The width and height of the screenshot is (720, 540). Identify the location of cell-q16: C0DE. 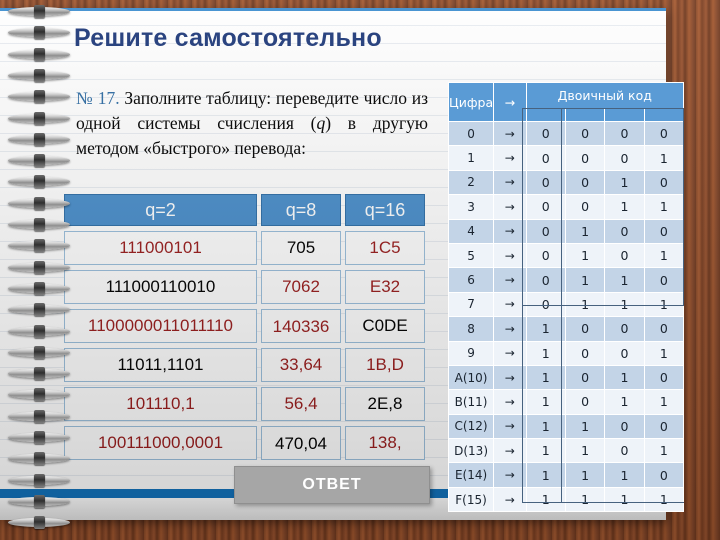
(385, 326).